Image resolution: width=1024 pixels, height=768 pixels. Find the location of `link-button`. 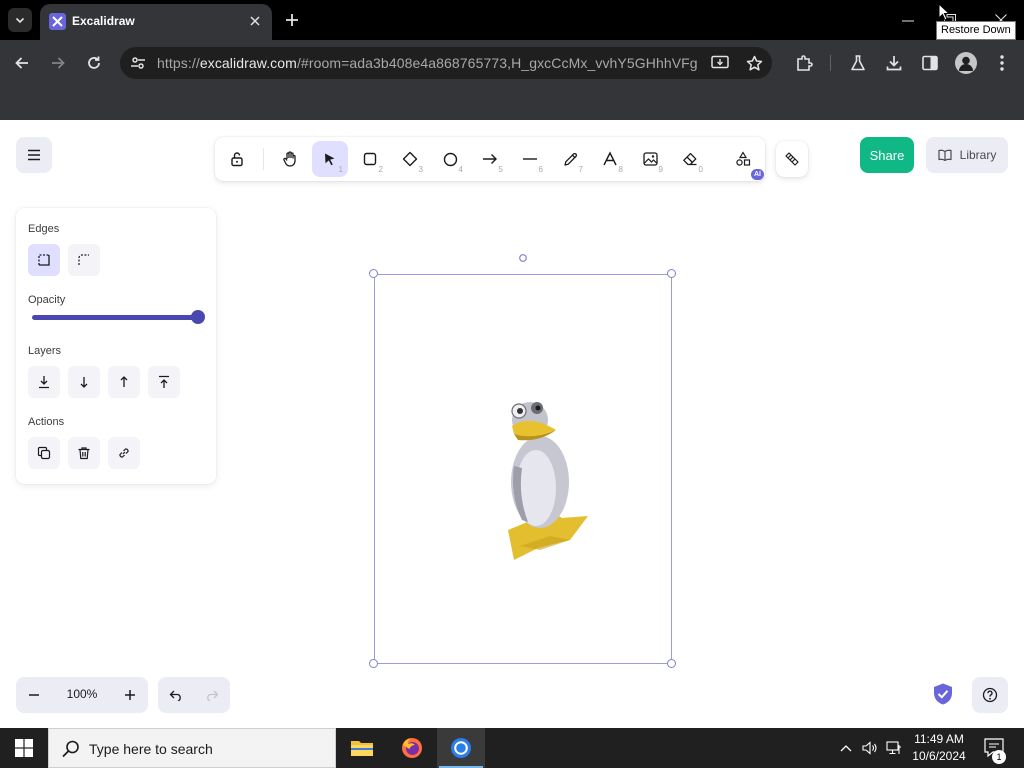

link-button is located at coordinates (124, 453).